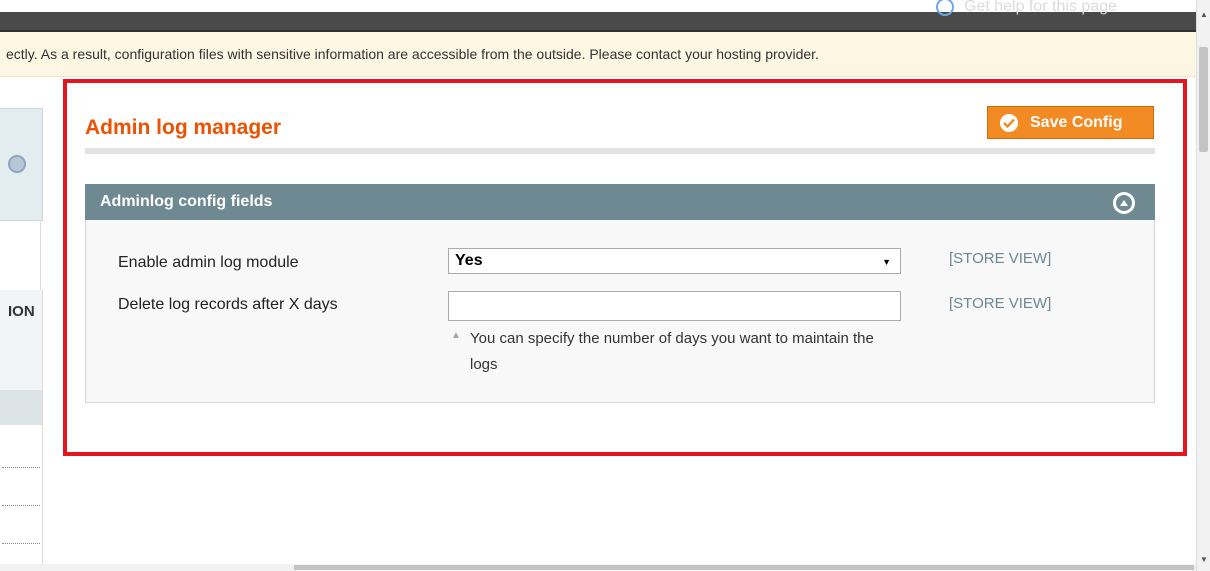  I want to click on dropdown-arrow-icon: ▼, so click(886, 262).